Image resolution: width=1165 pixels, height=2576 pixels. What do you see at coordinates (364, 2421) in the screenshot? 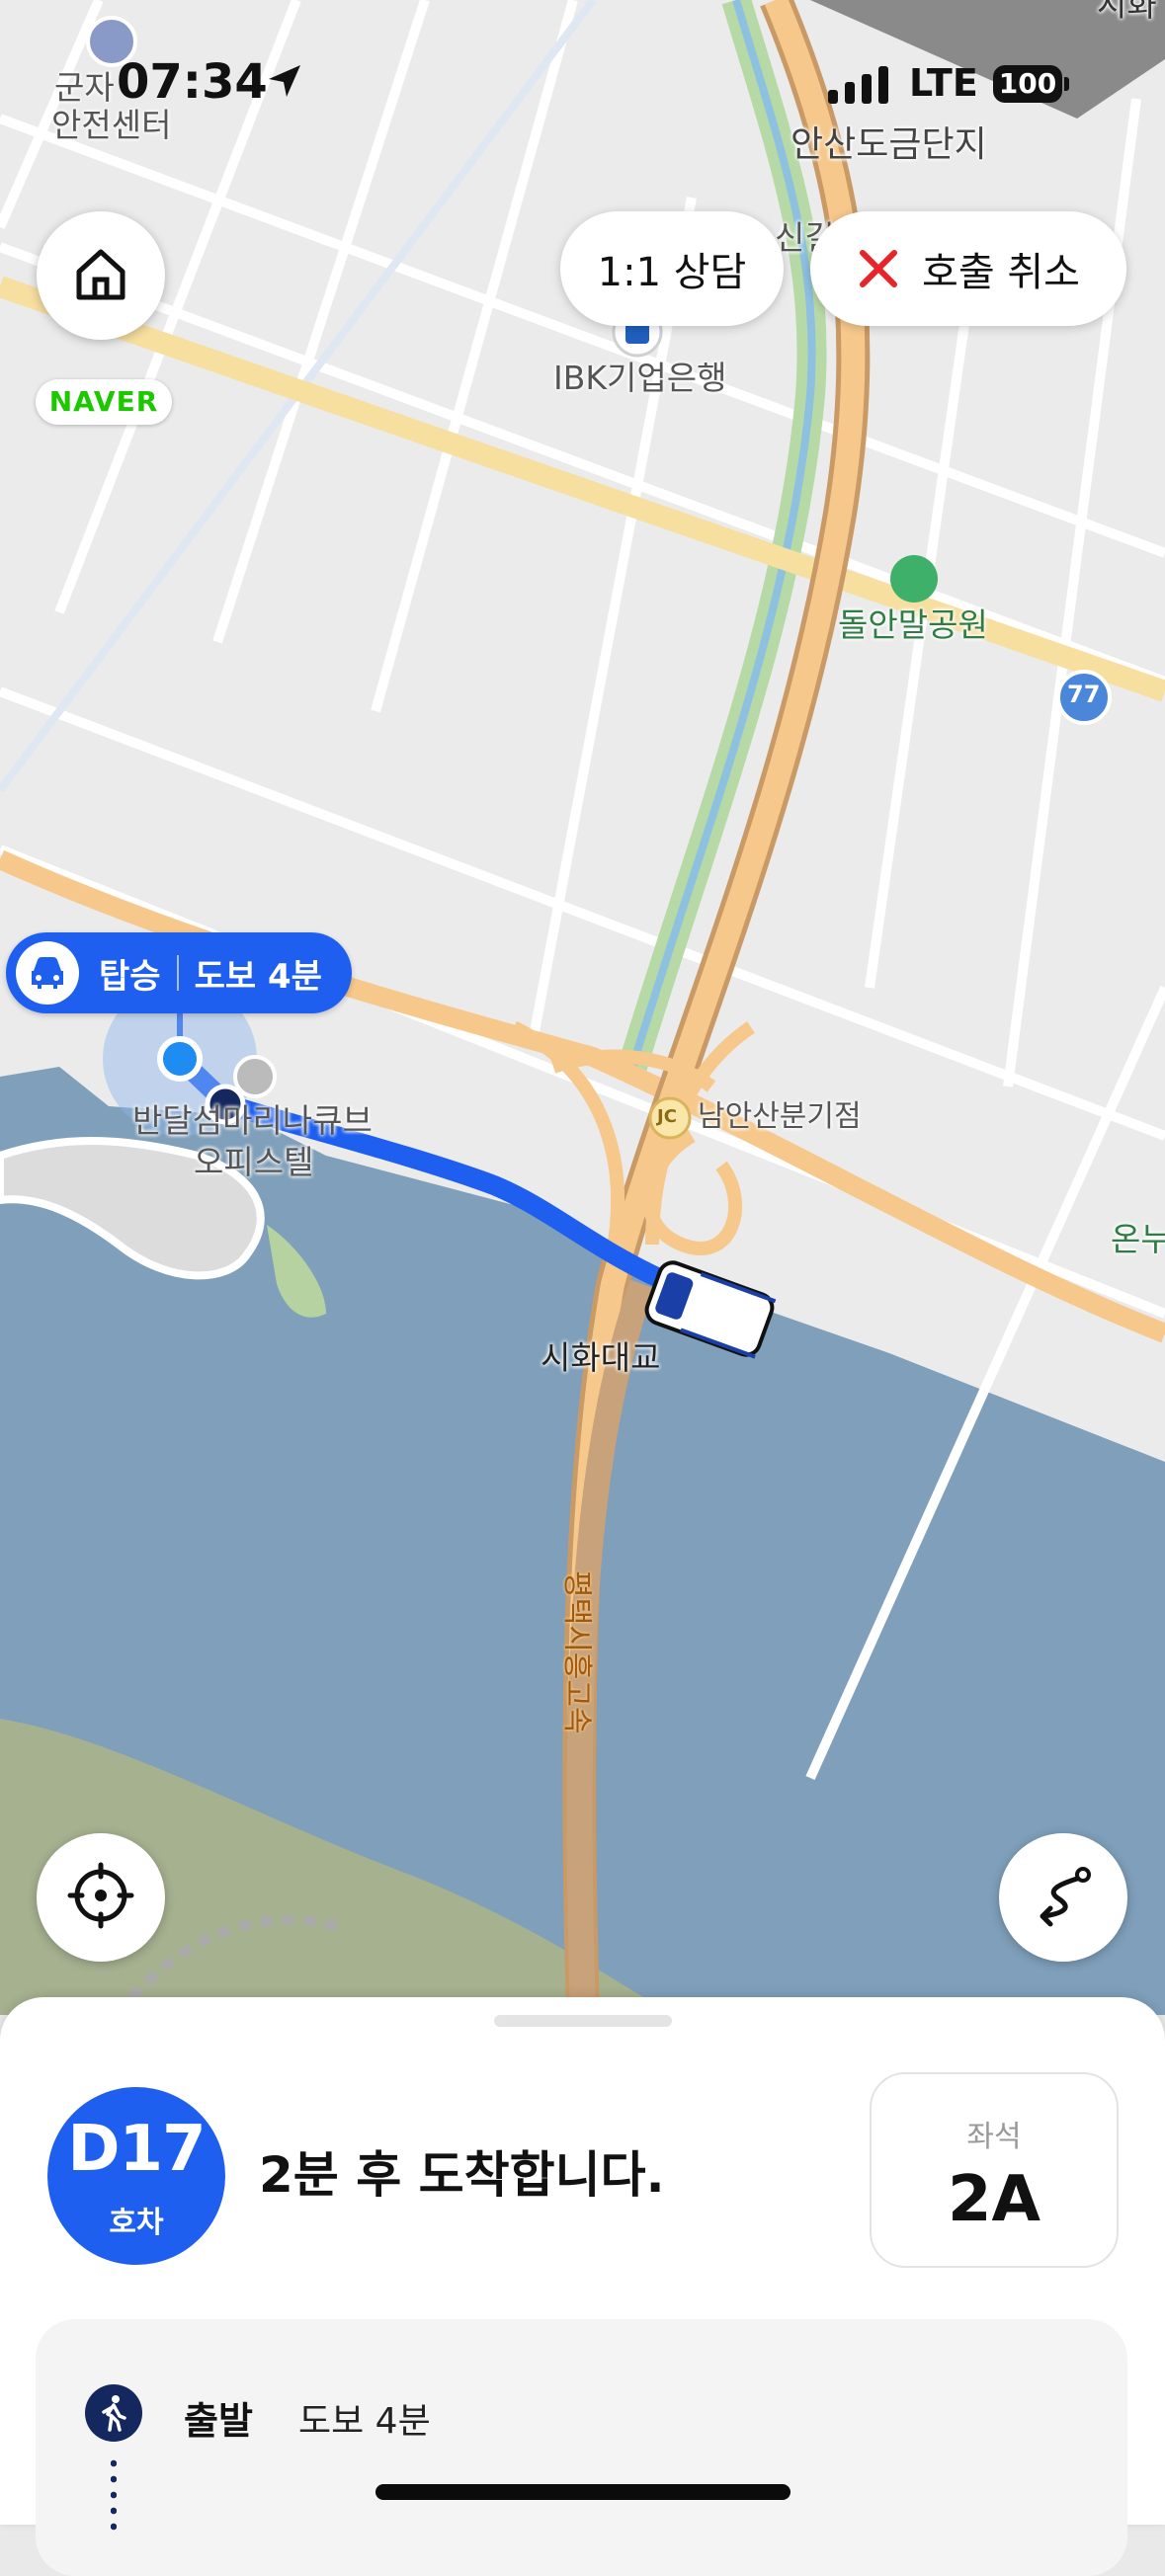
I see `departure-walk-time: 도보 4분` at bounding box center [364, 2421].